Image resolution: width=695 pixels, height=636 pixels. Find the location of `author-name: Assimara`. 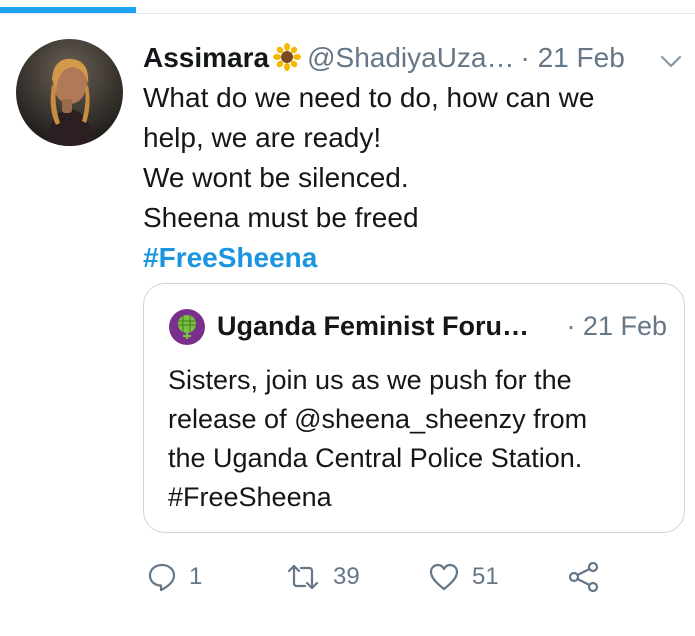

author-name: Assimara is located at coordinates (206, 57).